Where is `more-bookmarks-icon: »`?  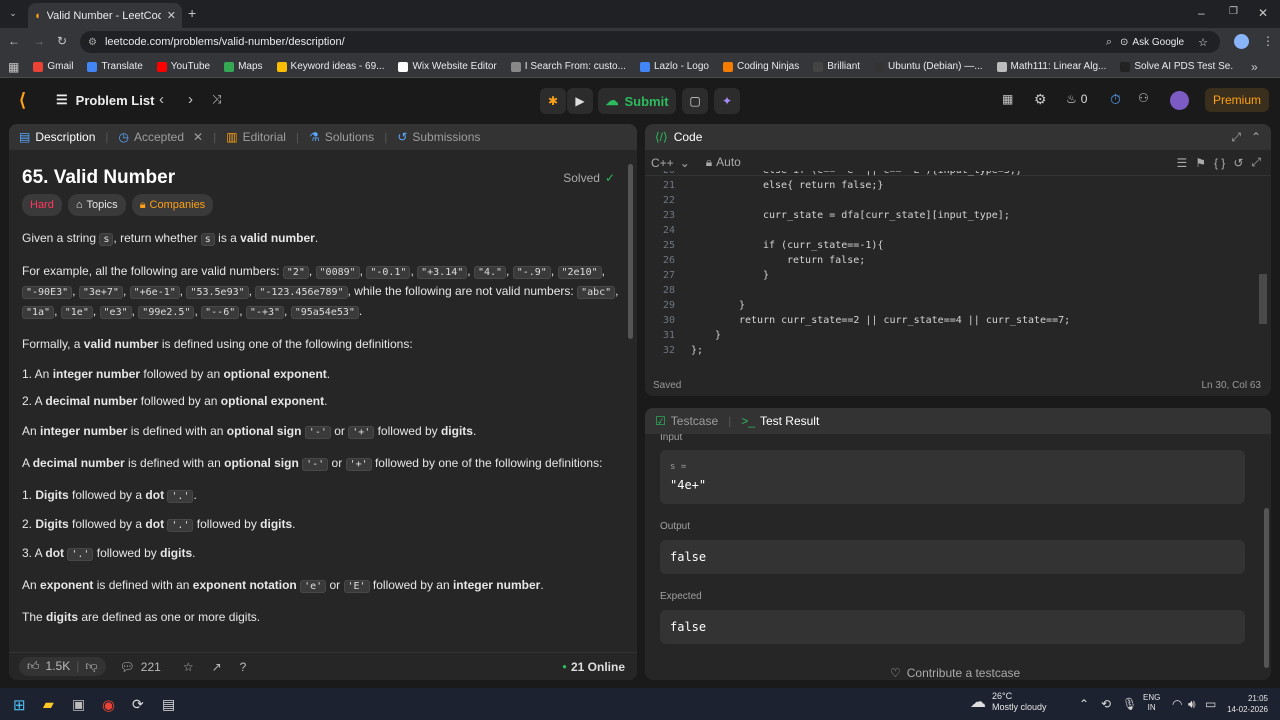
more-bookmarks-icon: » is located at coordinates (1254, 67).